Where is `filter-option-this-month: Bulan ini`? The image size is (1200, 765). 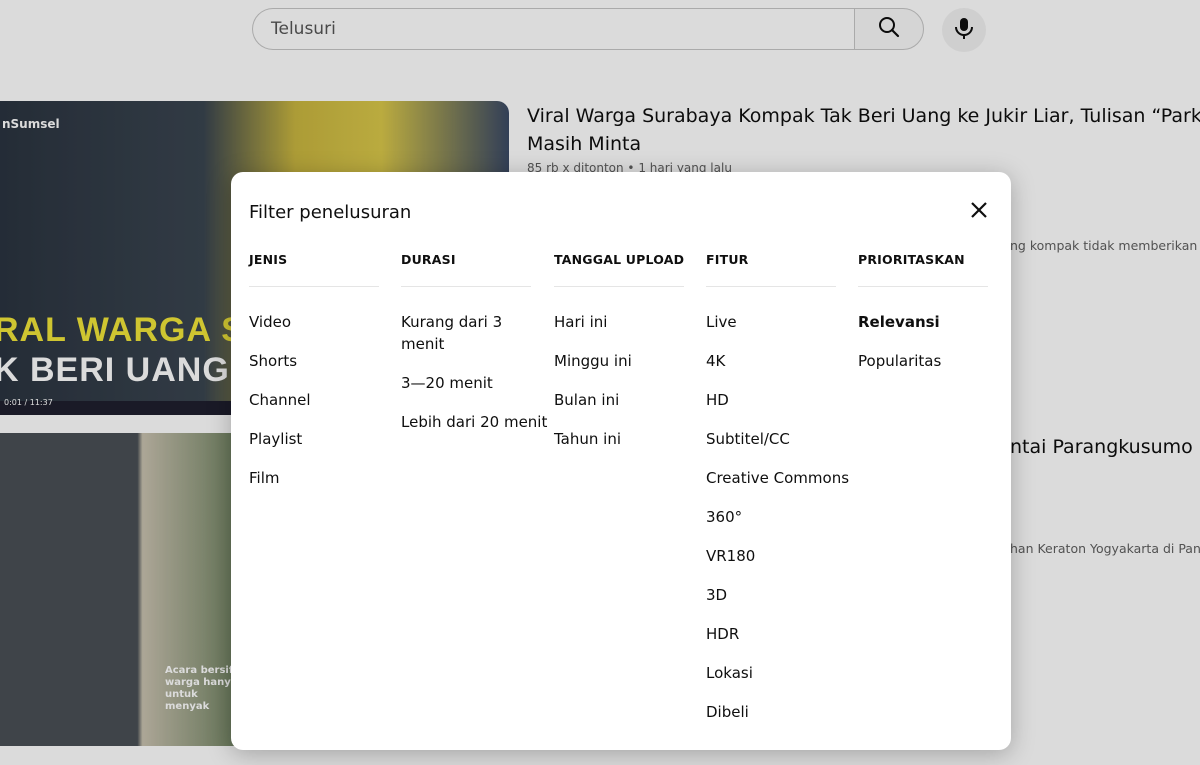
filter-option-this-month: Bulan ini is located at coordinates (620, 400).